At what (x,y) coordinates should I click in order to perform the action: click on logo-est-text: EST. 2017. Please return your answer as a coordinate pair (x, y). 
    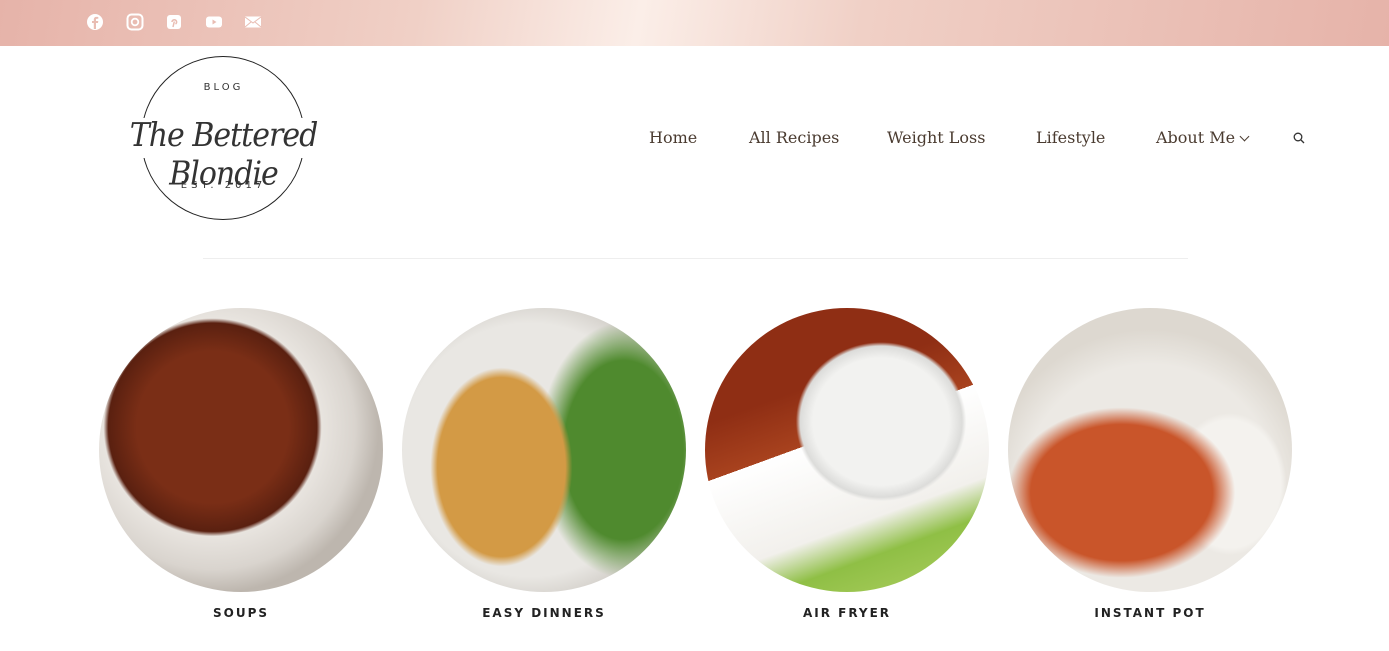
    Looking at the image, I should click on (223, 185).